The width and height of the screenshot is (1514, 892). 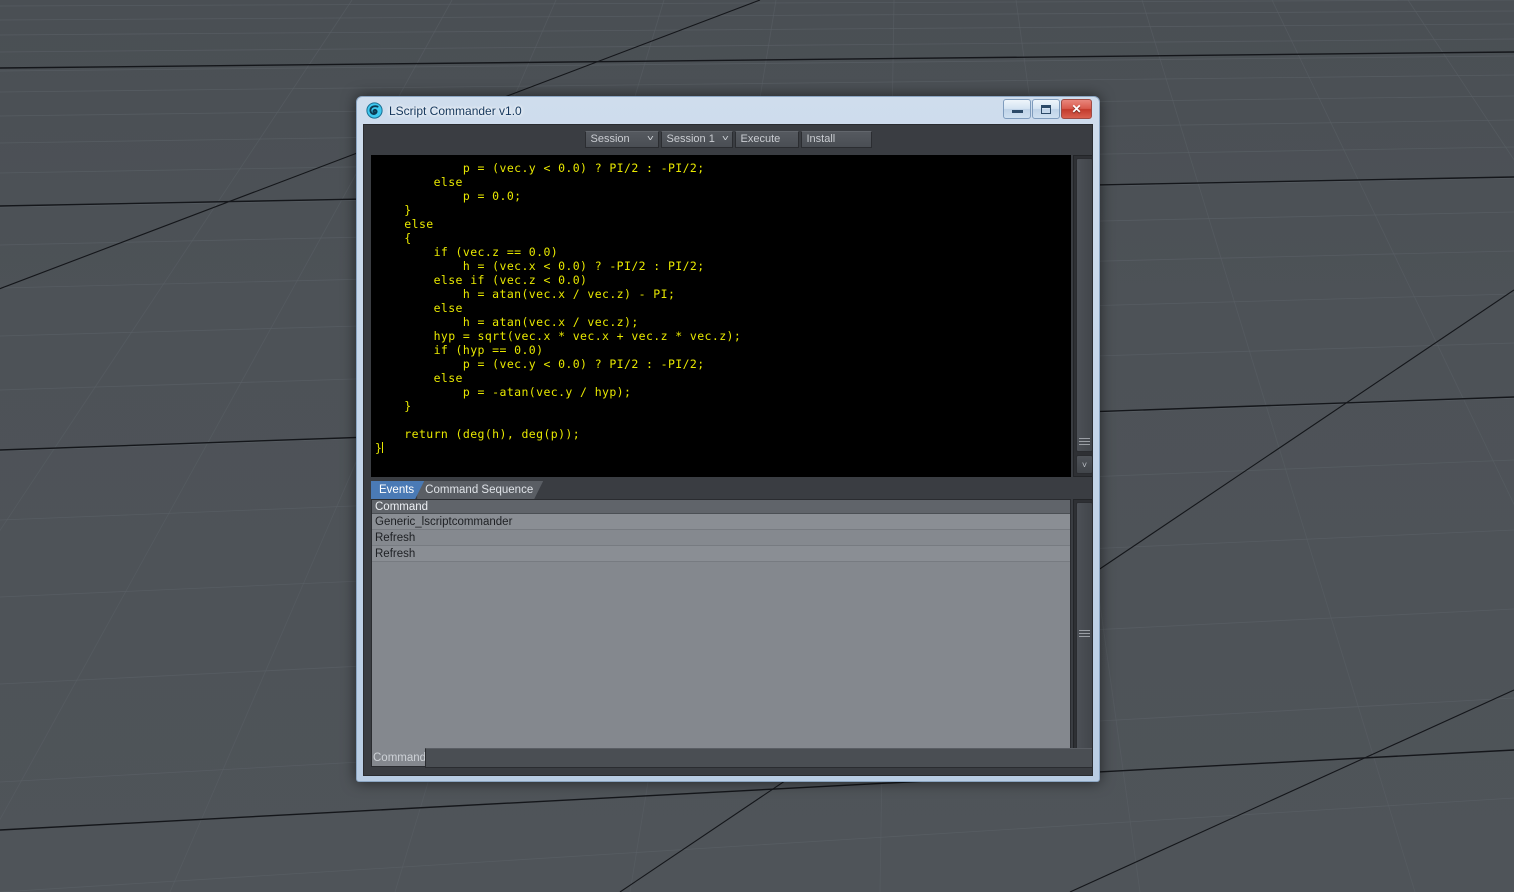 I want to click on list-column-header-command: Command, so click(x=721, y=507).